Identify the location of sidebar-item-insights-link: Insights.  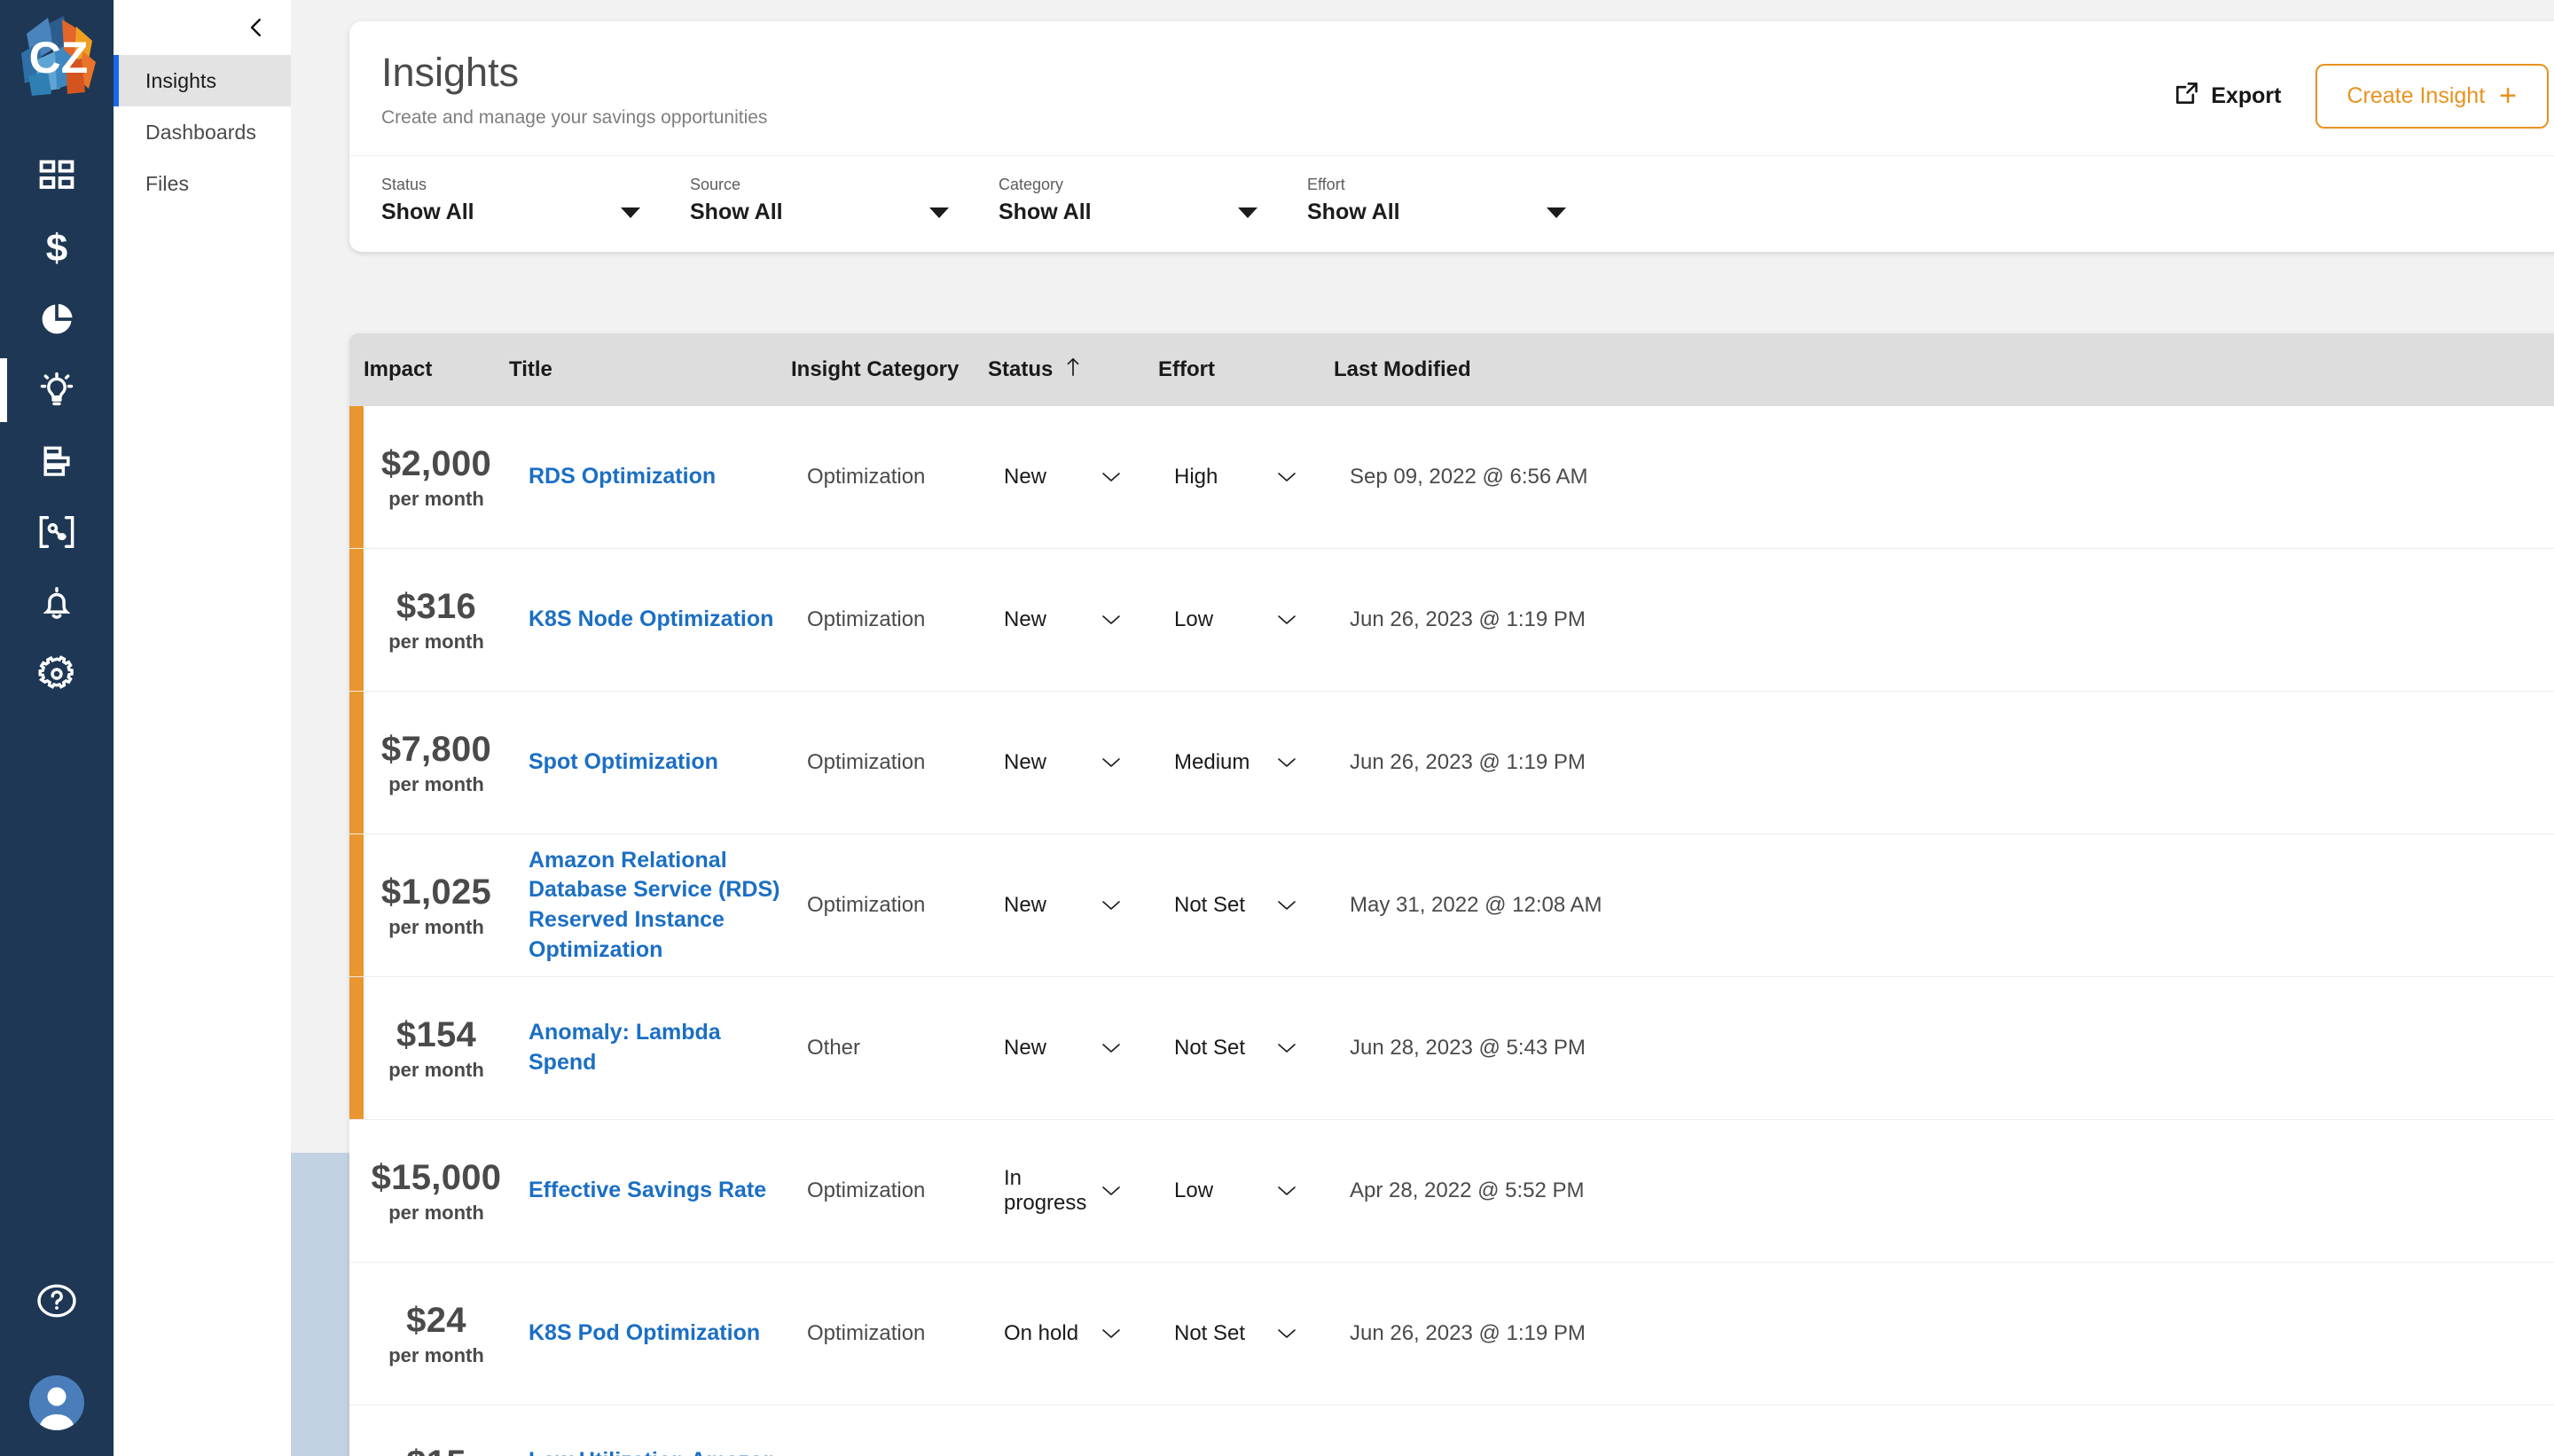
(202, 80).